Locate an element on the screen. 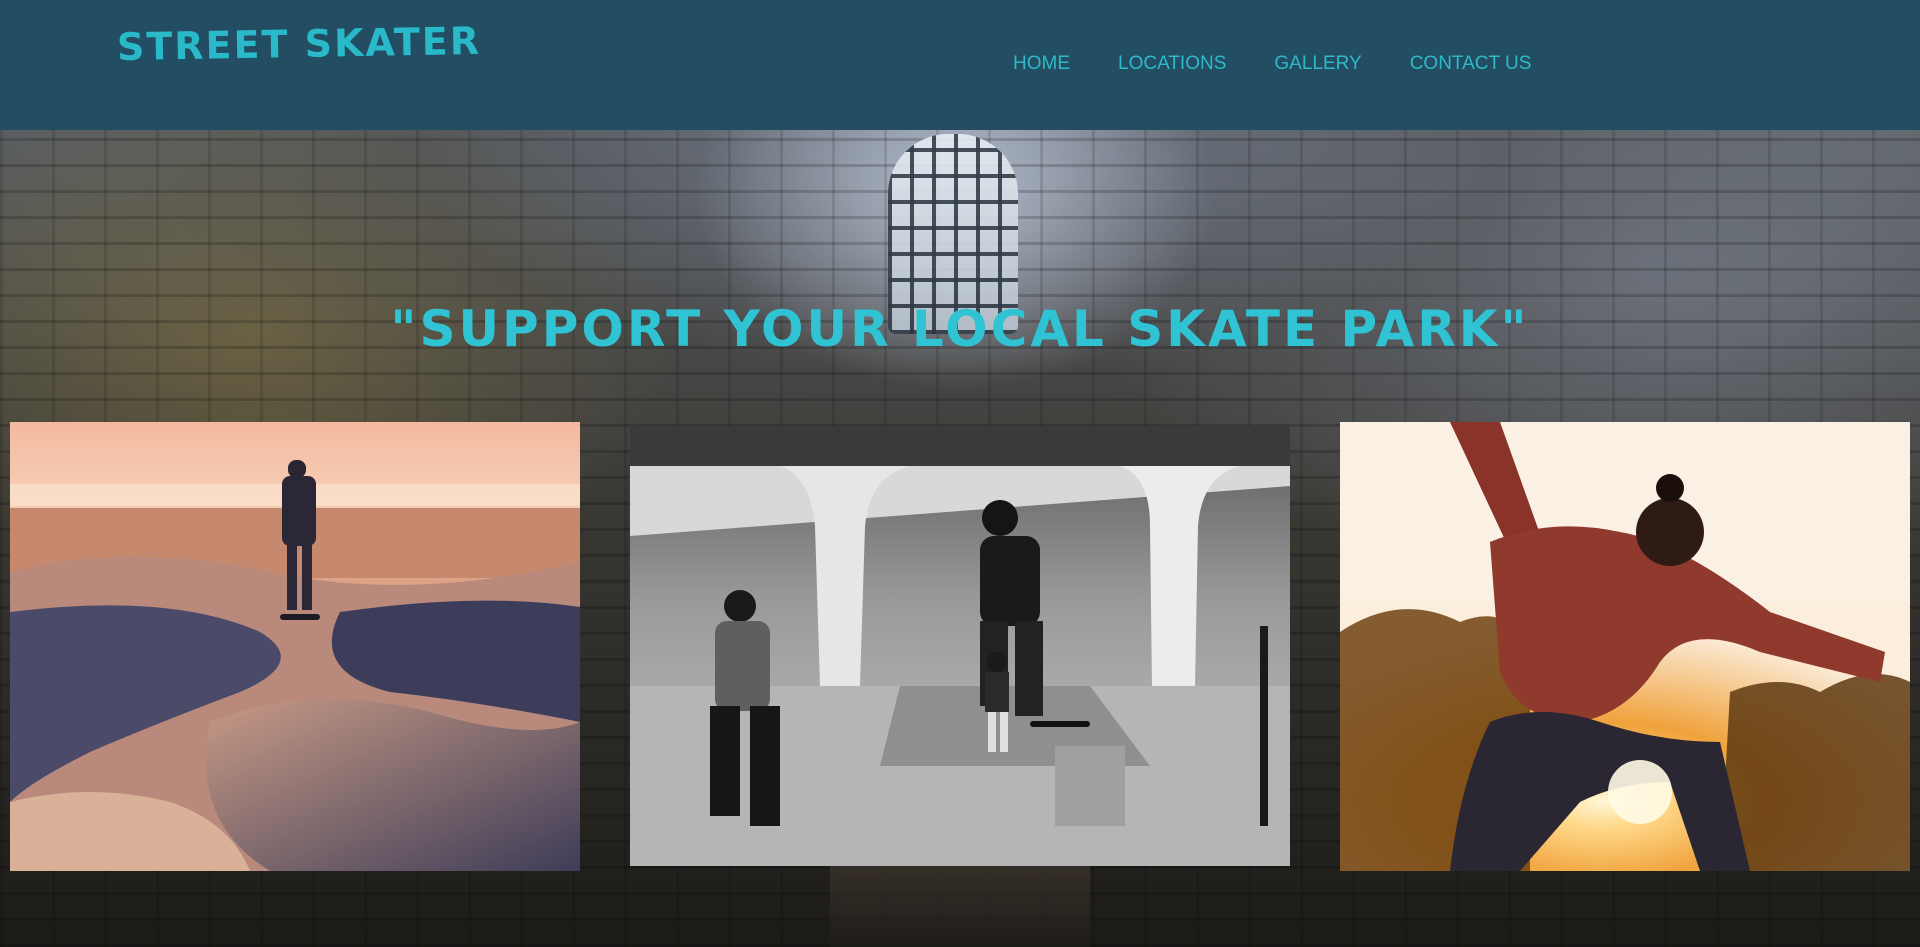 Image resolution: width=1920 pixels, height=947 pixels. nav-item-home: HOME is located at coordinates (1041, 64).